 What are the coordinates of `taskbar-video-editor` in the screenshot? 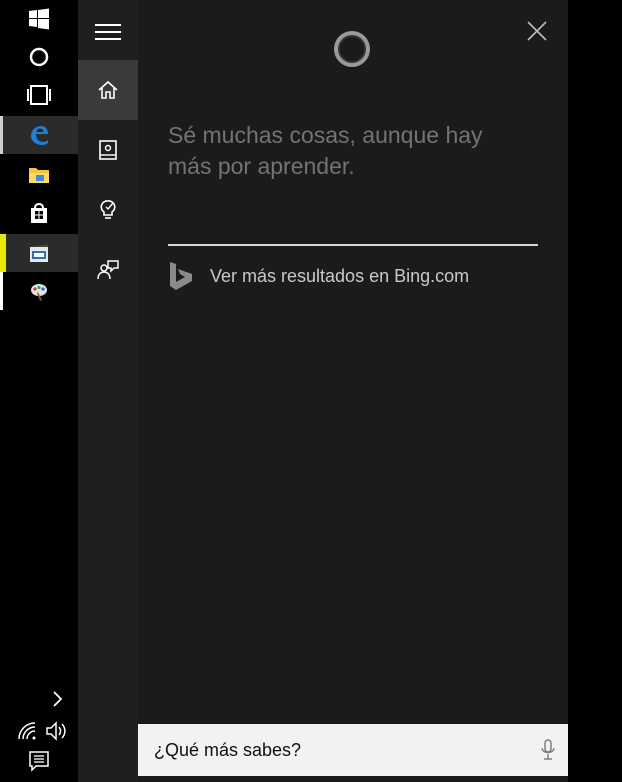 It's located at (39, 253).